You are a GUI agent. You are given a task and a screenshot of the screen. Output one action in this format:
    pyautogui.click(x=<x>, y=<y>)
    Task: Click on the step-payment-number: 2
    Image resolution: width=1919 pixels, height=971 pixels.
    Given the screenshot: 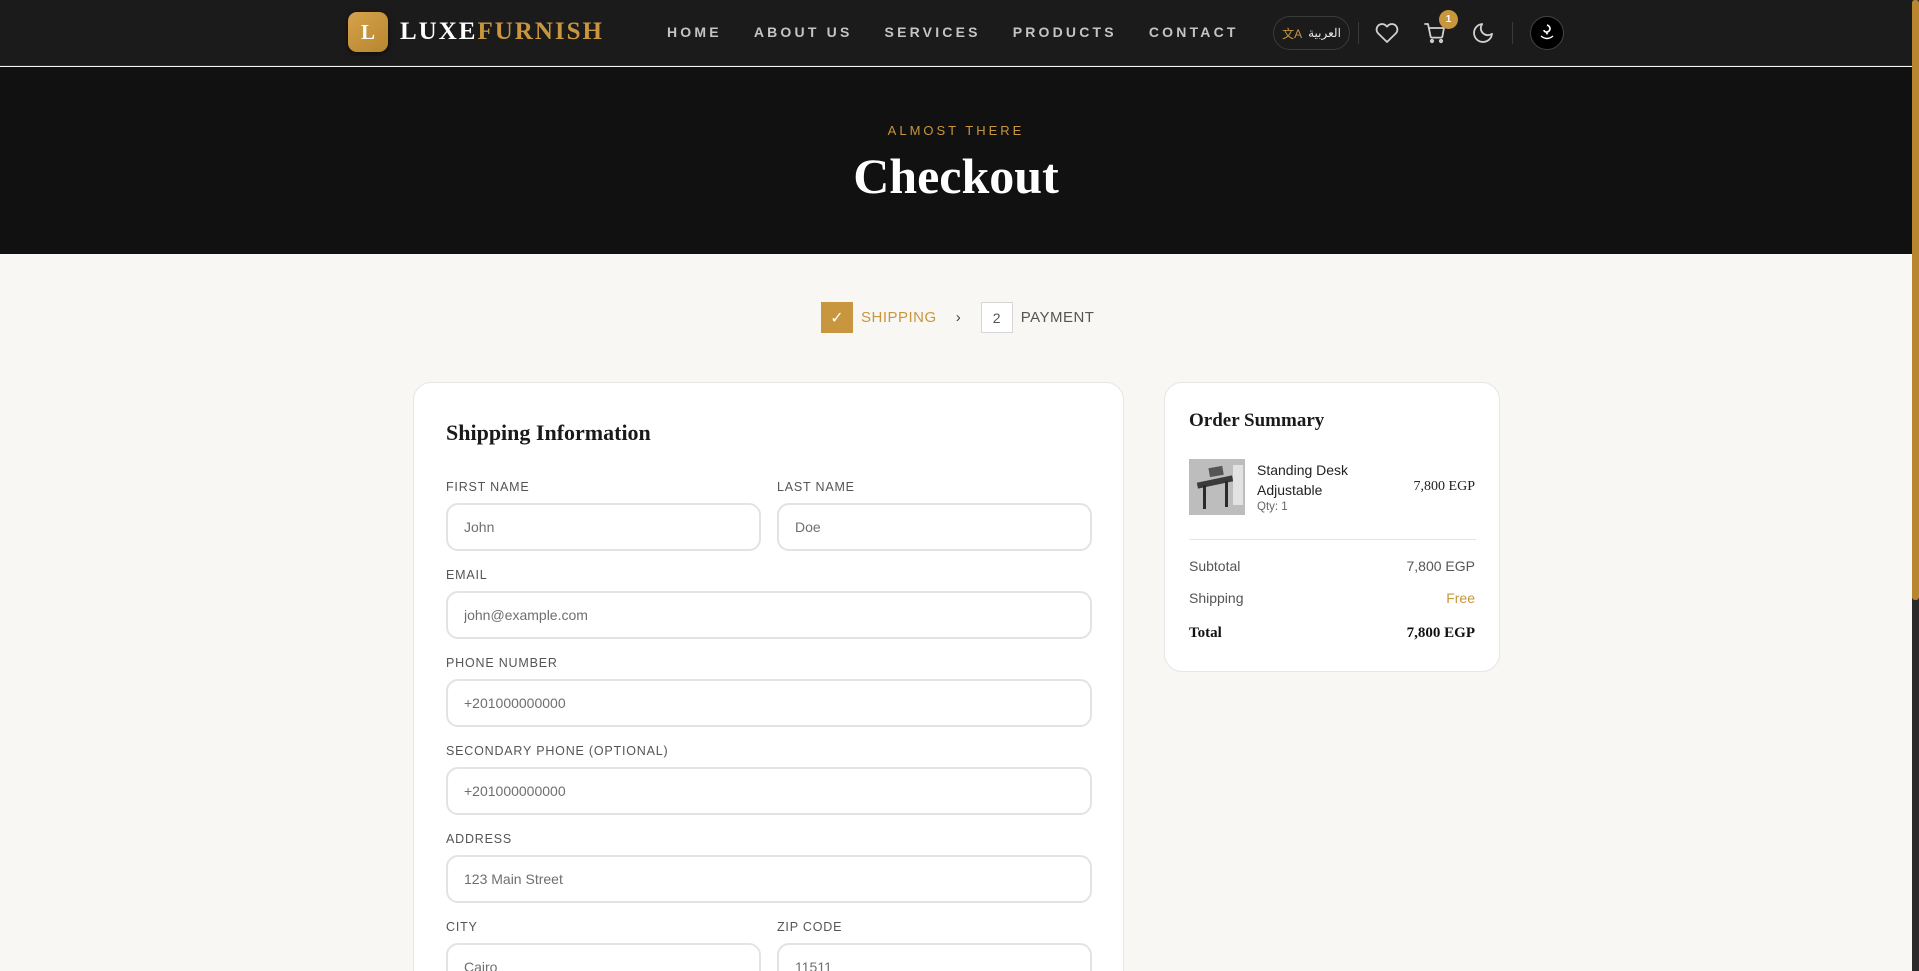 What is the action you would take?
    pyautogui.click(x=996, y=317)
    